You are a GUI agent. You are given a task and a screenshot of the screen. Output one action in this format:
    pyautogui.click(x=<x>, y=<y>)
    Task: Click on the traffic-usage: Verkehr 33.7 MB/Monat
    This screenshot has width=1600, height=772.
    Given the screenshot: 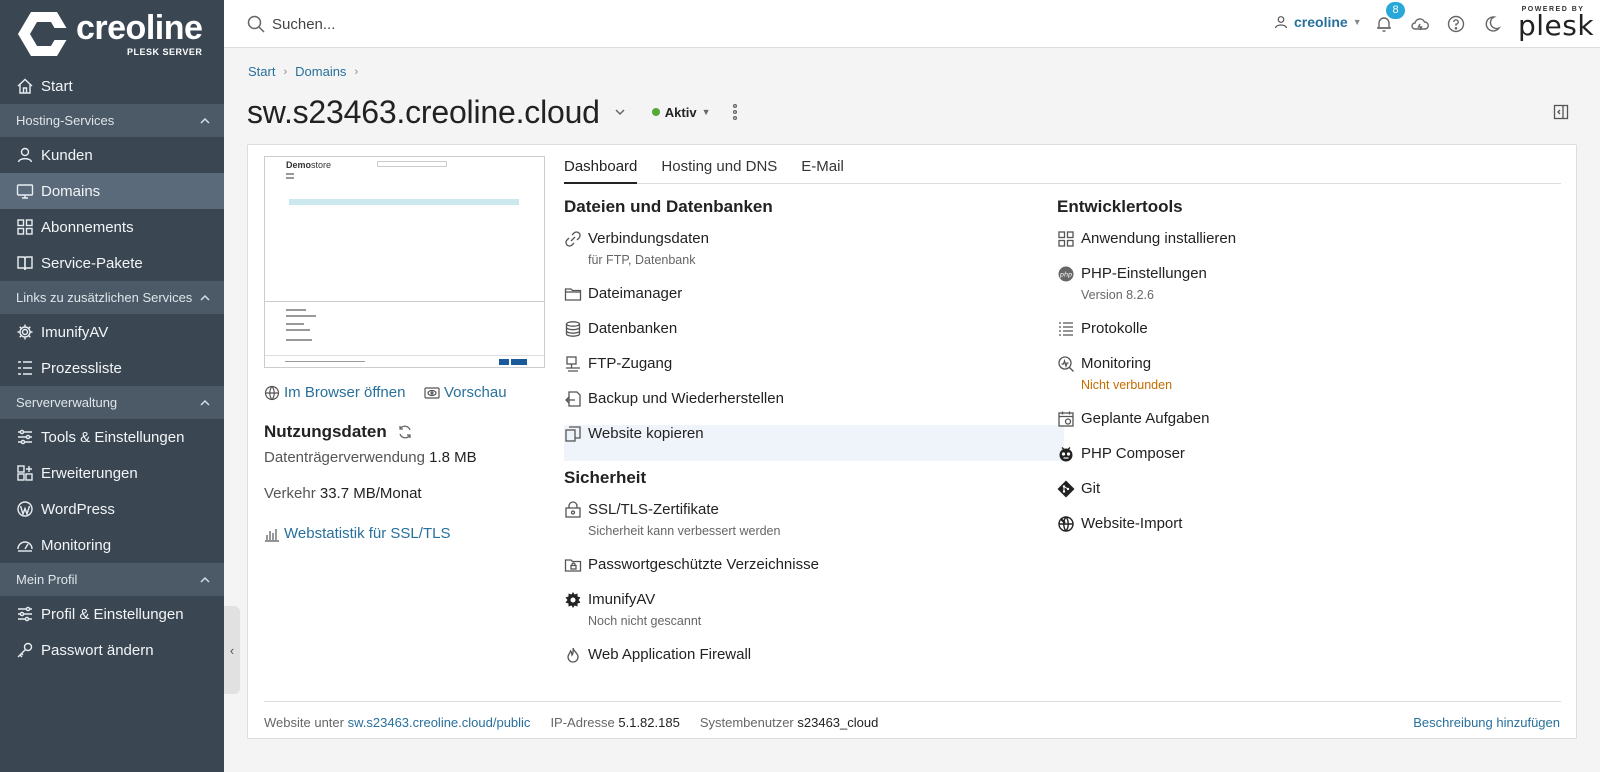 What is the action you would take?
    pyautogui.click(x=343, y=493)
    